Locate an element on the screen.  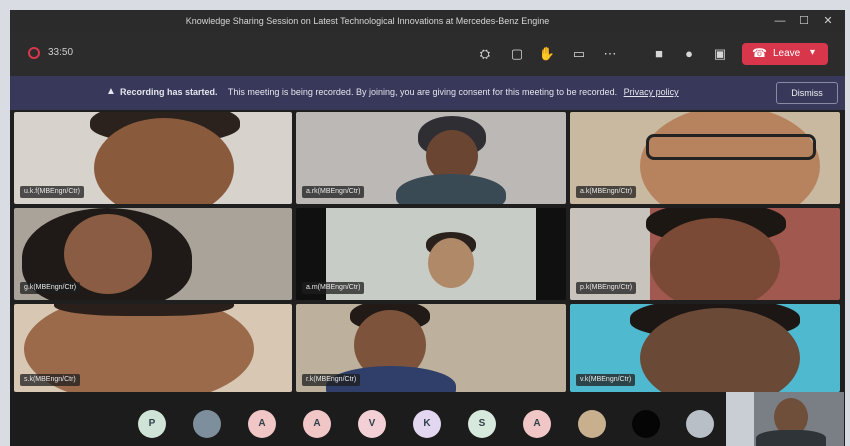
share-screen-icon: ▣ is located at coordinates (720, 54).